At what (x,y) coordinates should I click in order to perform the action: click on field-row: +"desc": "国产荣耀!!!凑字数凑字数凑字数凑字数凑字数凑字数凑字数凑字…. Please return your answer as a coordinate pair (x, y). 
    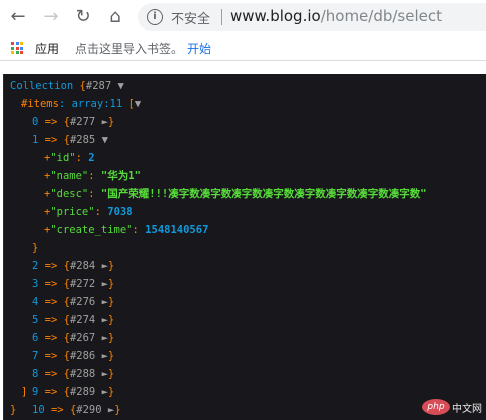
    Looking at the image, I should click on (235, 194).